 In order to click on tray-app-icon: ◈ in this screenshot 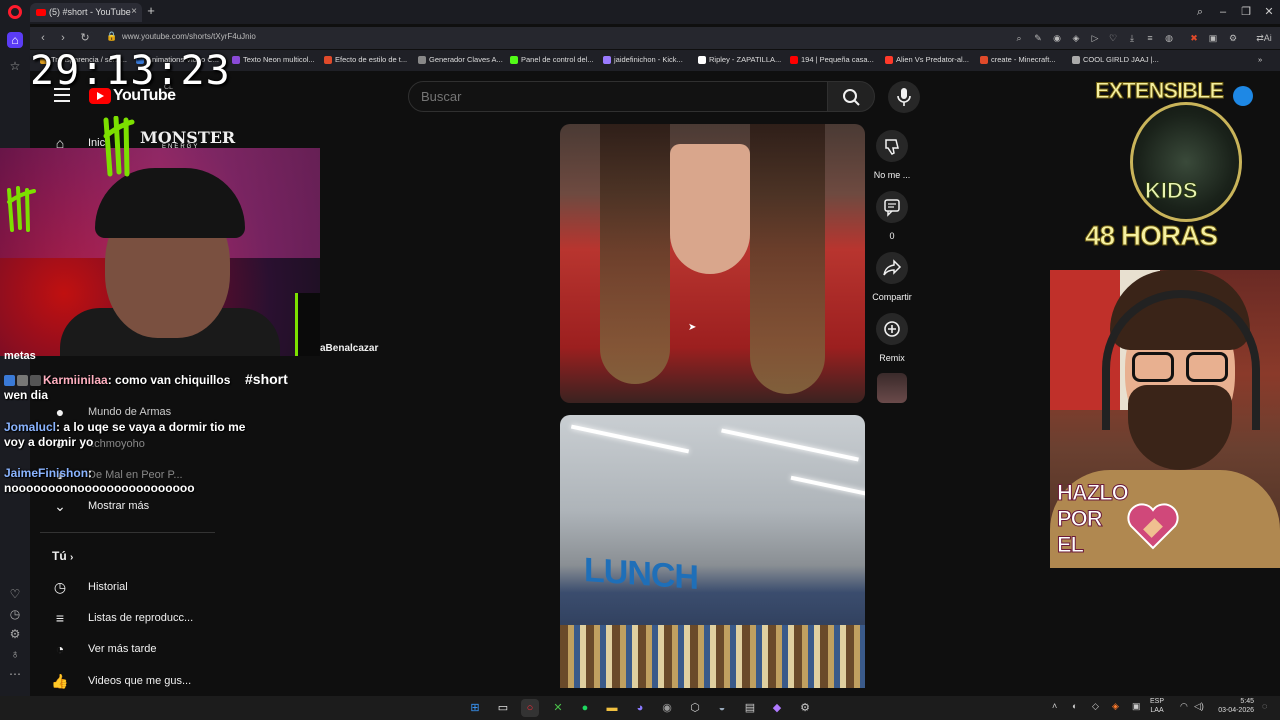, I will do `click(1115, 706)`.